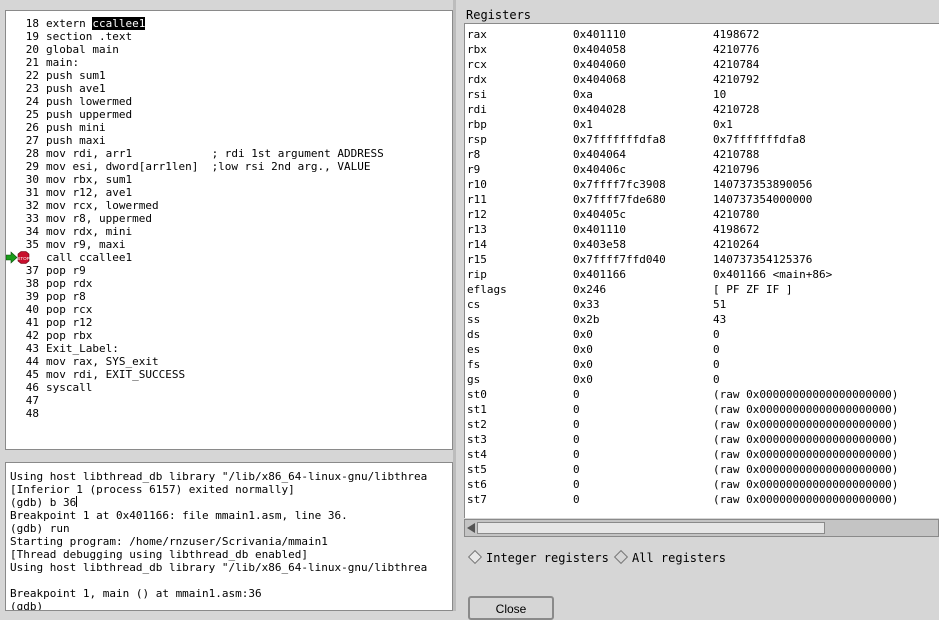 This screenshot has height=620, width=939. I want to click on source-line: 33 mov r8, uppermed, so click(195, 218).